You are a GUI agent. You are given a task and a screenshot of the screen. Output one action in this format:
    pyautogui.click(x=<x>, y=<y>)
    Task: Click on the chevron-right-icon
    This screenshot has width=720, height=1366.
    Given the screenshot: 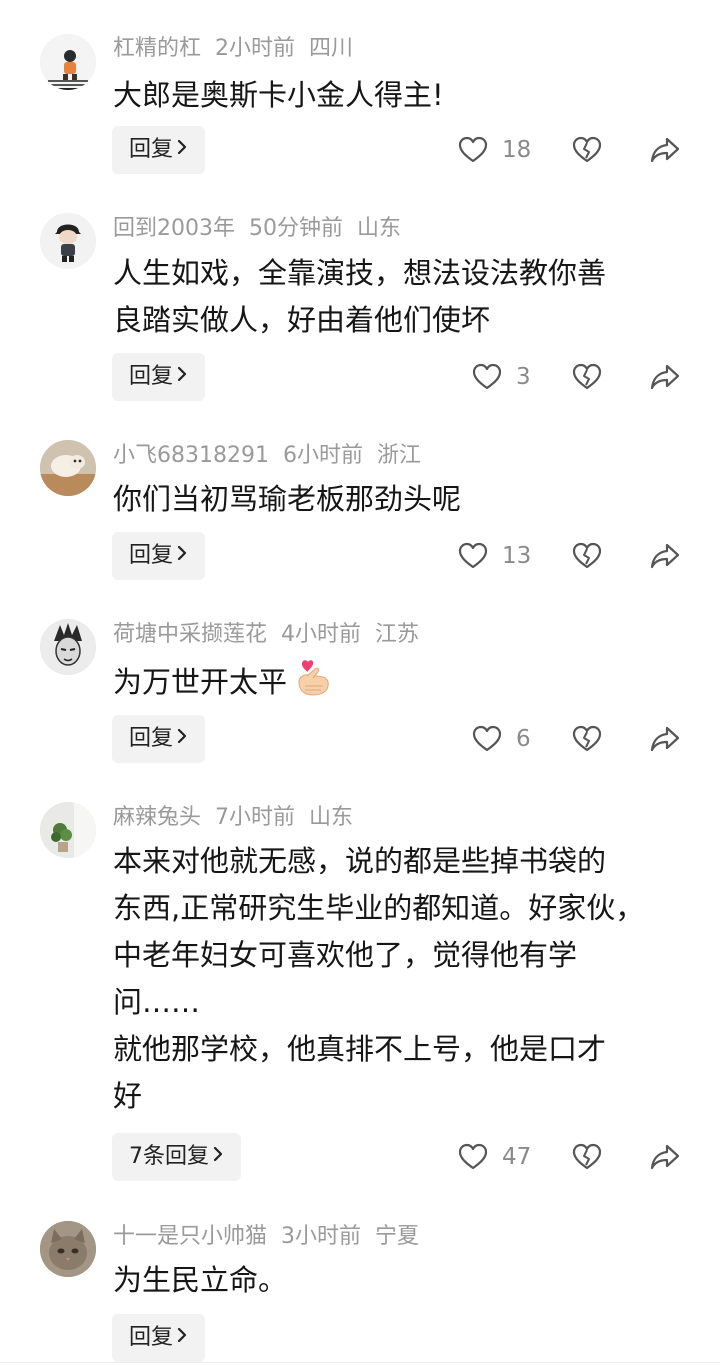 What is the action you would take?
    pyautogui.click(x=182, y=1338)
    